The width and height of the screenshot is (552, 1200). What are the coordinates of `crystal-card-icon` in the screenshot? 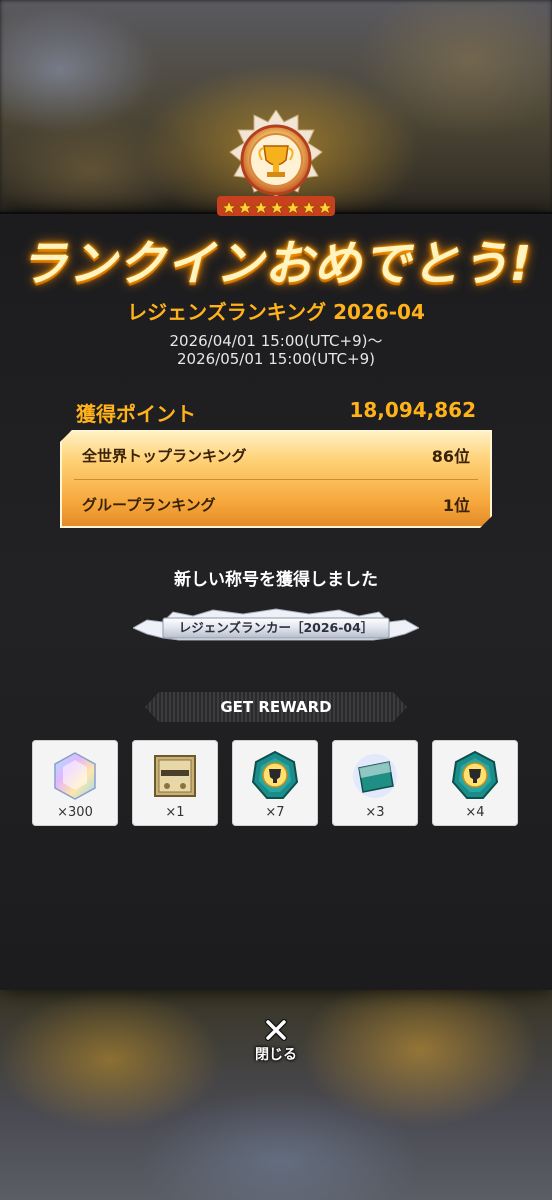 It's located at (375, 776).